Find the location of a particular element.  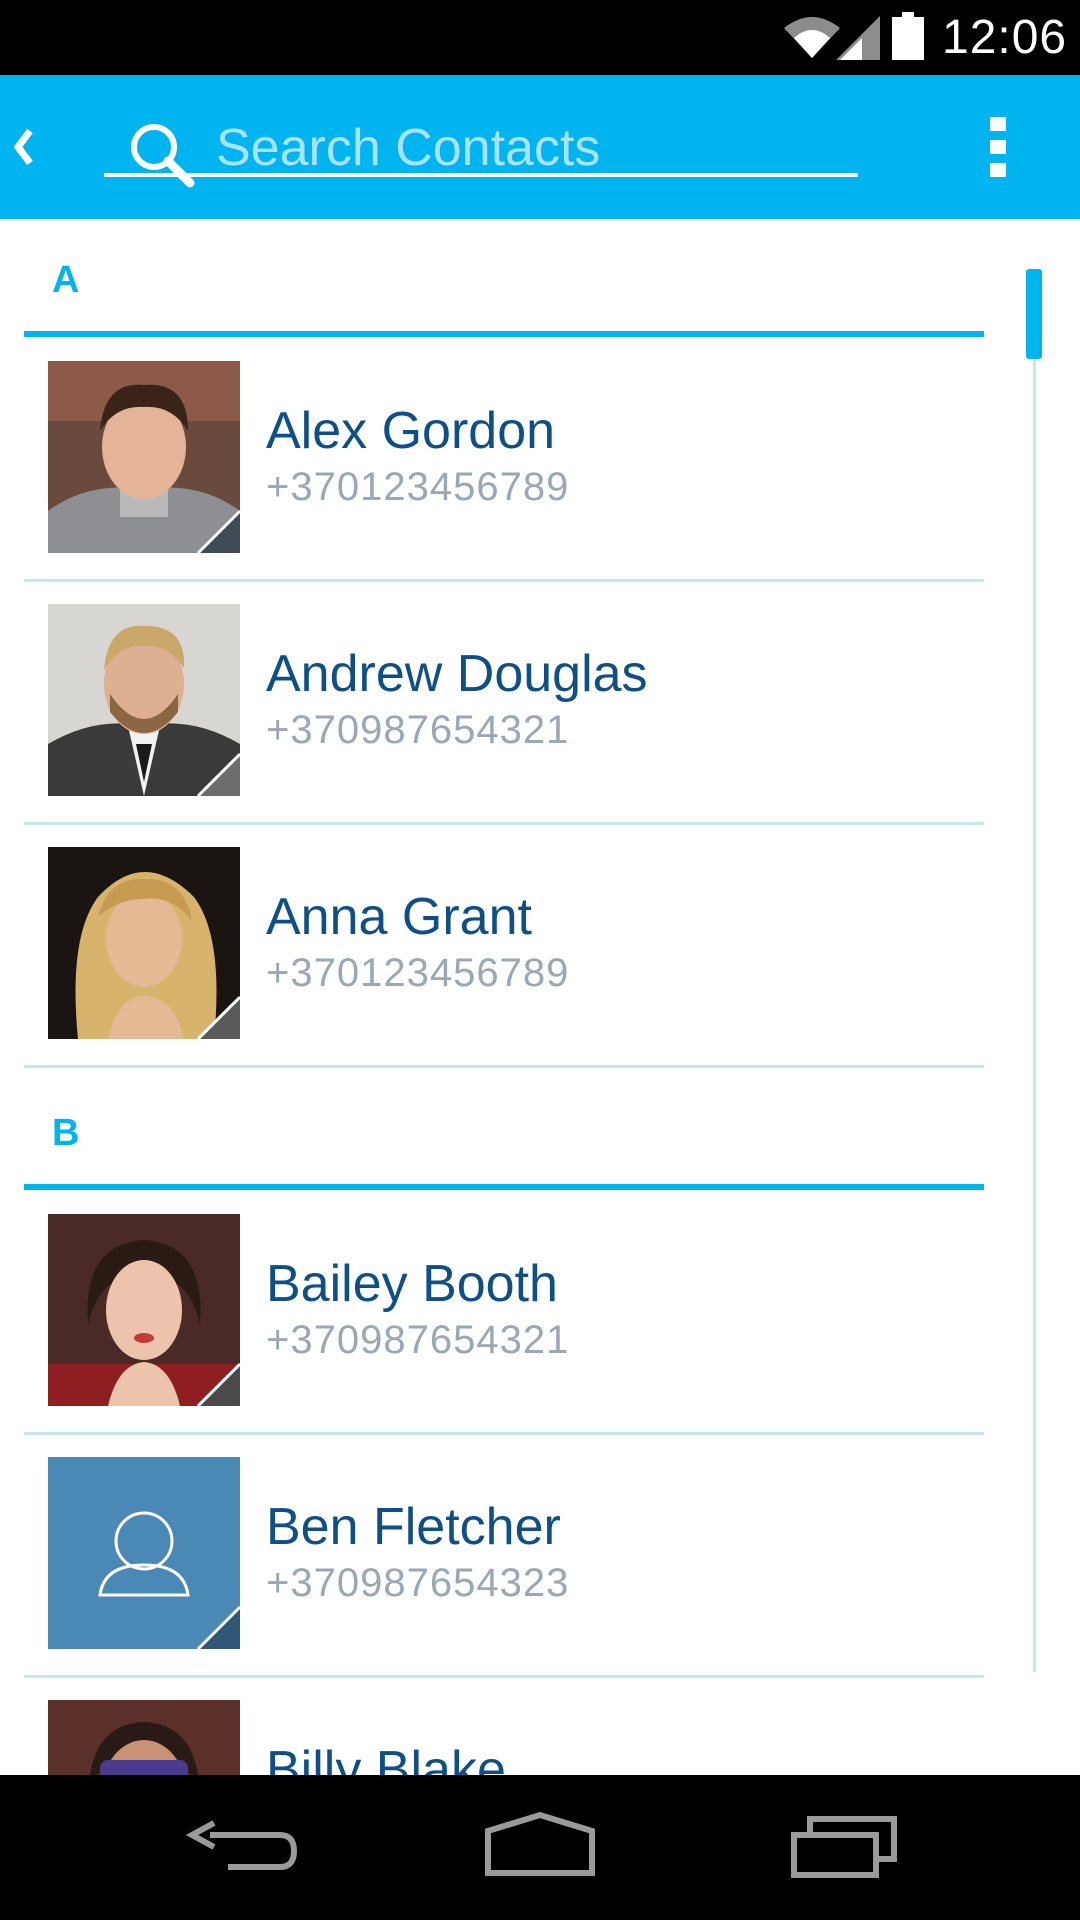

contact-phone: +370987654323 is located at coordinates (418, 1583).